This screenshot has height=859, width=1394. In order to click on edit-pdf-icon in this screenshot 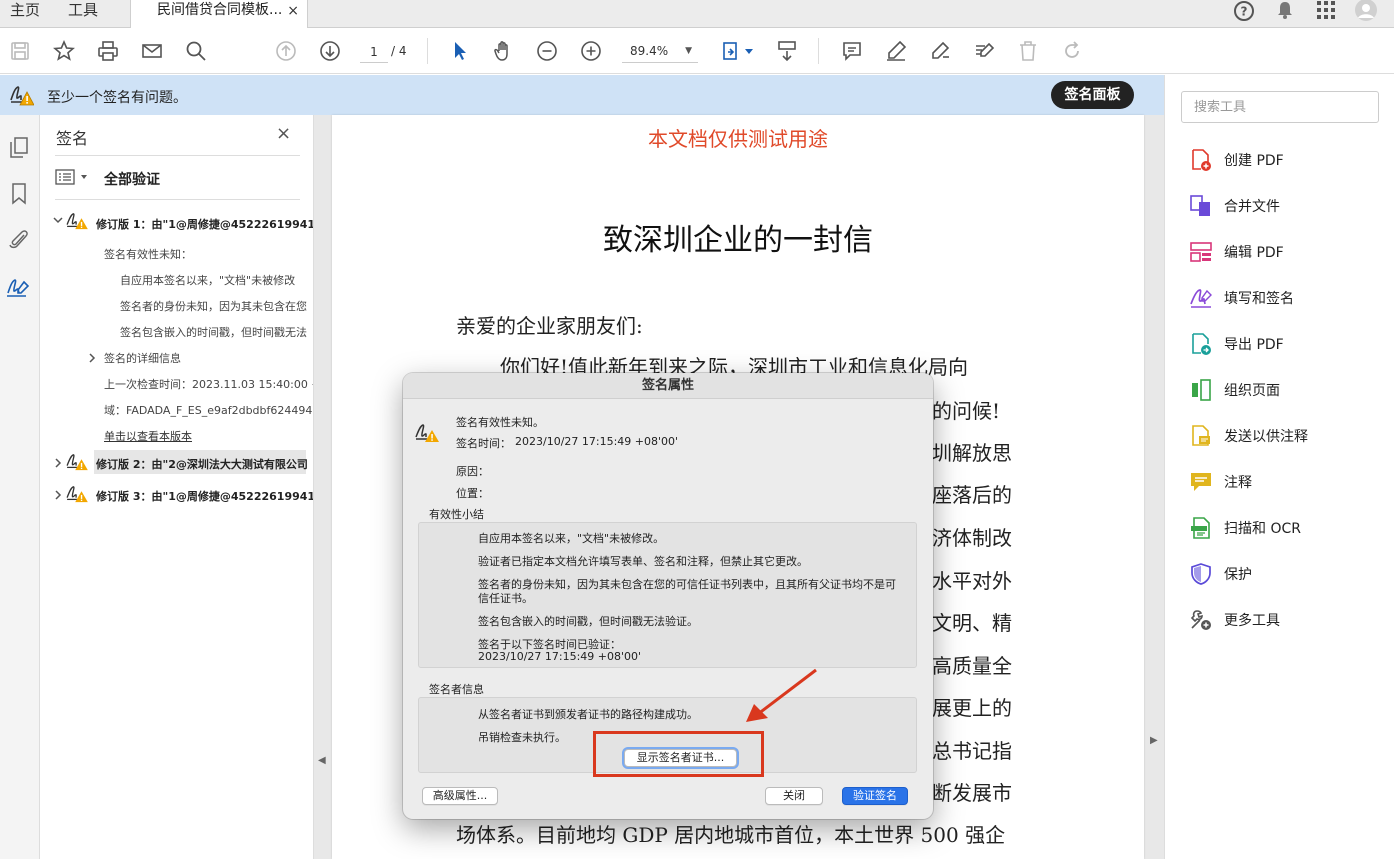, I will do `click(1201, 252)`.